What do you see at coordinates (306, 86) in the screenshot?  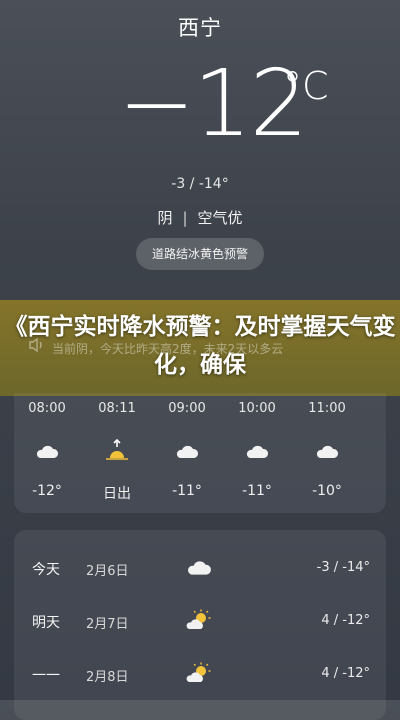 I see `temperature-unit: °C` at bounding box center [306, 86].